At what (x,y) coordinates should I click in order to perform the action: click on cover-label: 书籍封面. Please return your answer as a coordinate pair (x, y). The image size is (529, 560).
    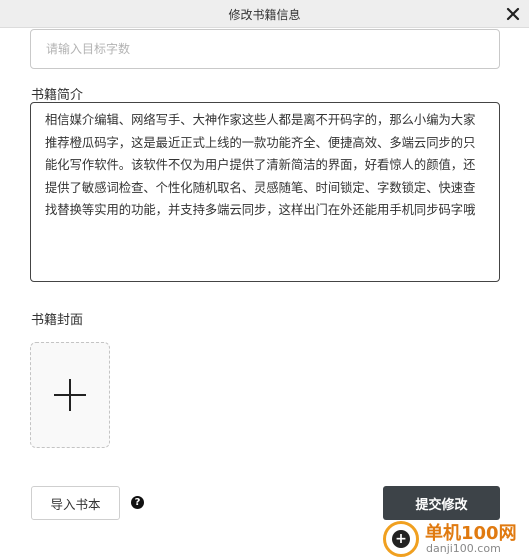
    Looking at the image, I should click on (57, 320).